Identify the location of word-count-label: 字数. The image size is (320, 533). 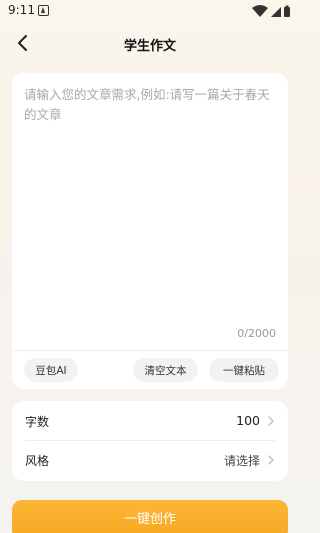
(37, 422).